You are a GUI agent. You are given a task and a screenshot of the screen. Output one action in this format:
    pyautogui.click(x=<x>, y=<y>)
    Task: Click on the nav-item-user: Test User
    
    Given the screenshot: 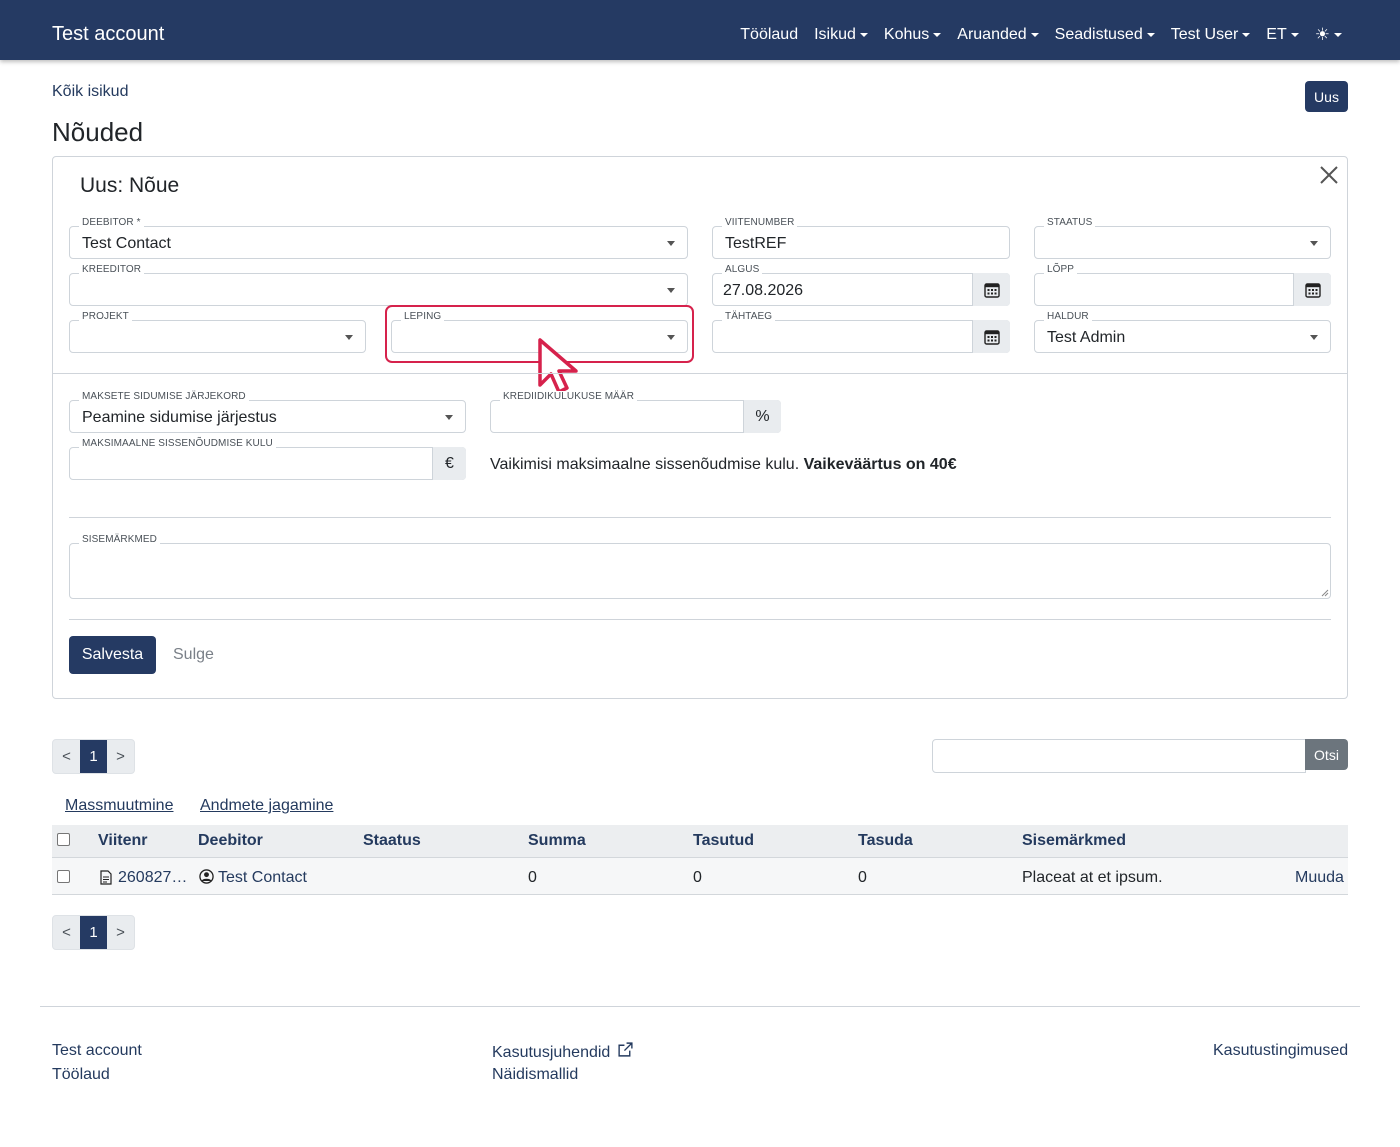 What is the action you would take?
    pyautogui.click(x=1211, y=35)
    